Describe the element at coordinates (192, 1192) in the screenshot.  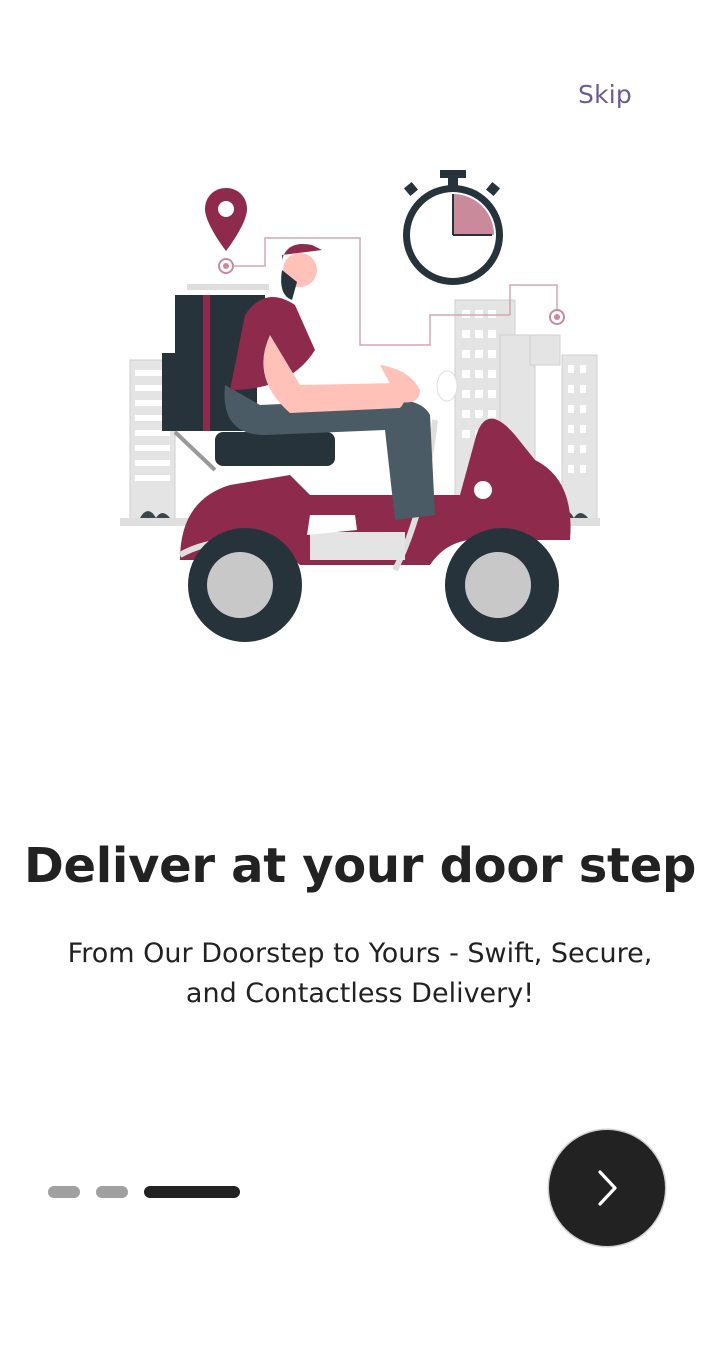
I see `page-dot-3-active` at that location.